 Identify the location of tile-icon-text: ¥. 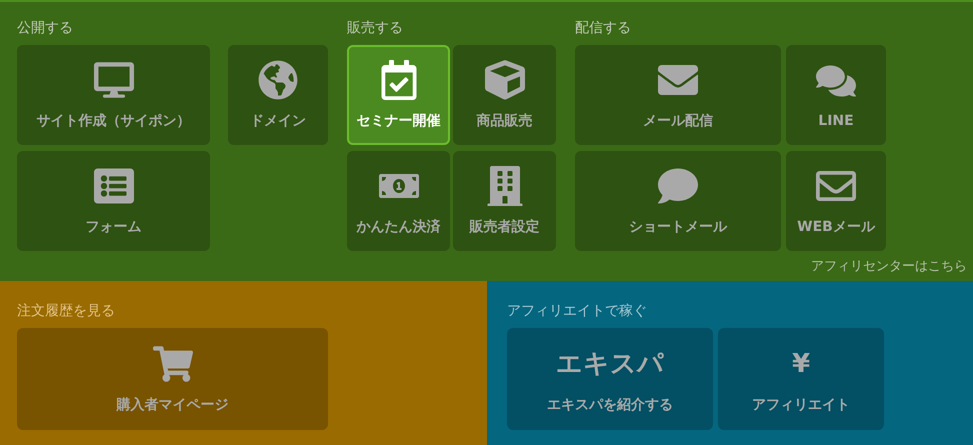
(801, 364).